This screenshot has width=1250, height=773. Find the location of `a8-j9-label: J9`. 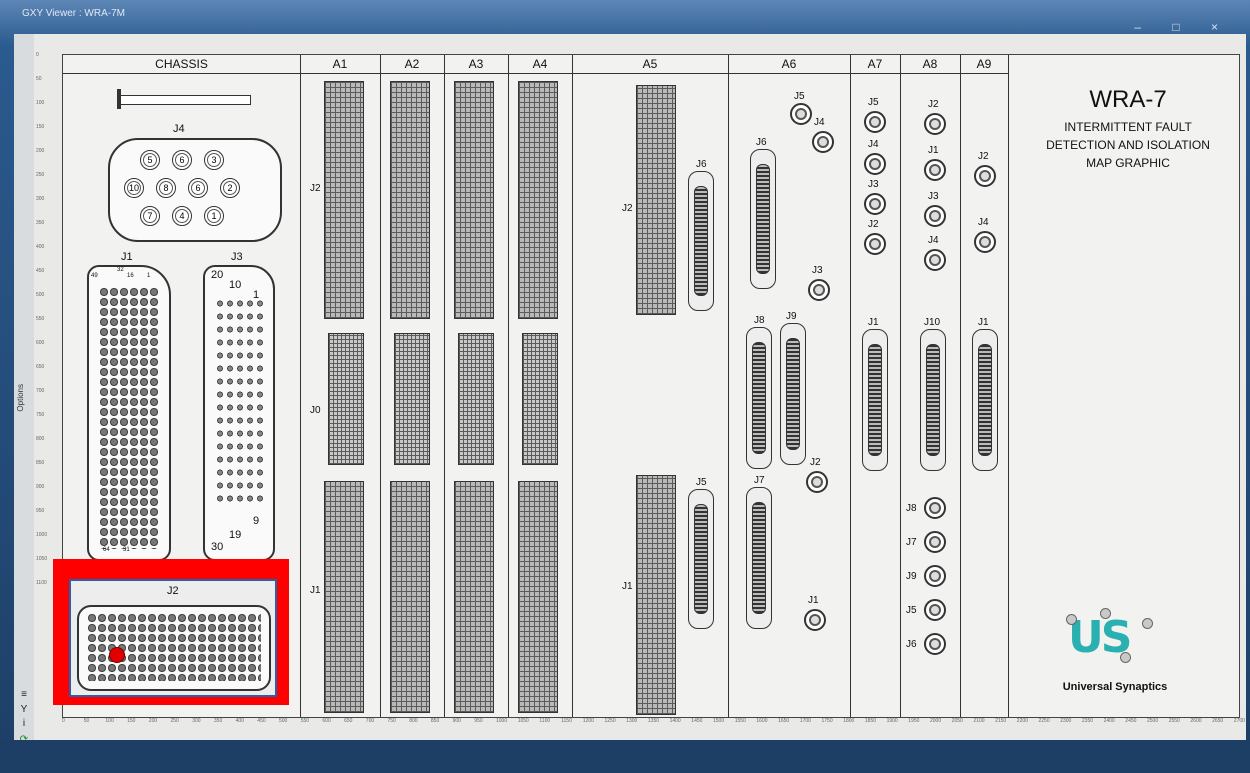

a8-j9-label: J9 is located at coordinates (911, 576).